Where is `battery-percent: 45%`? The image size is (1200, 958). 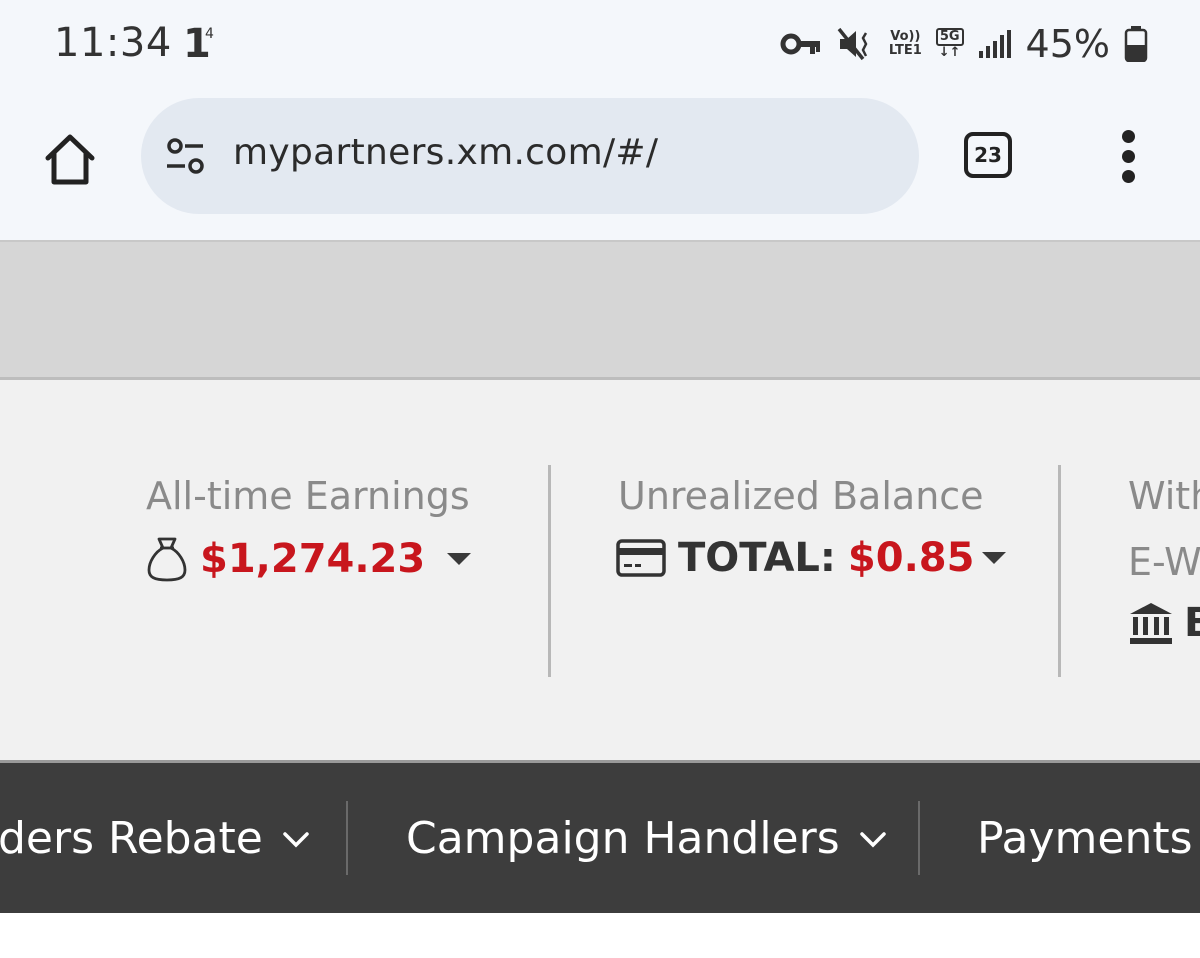 battery-percent: 45% is located at coordinates (1067, 44).